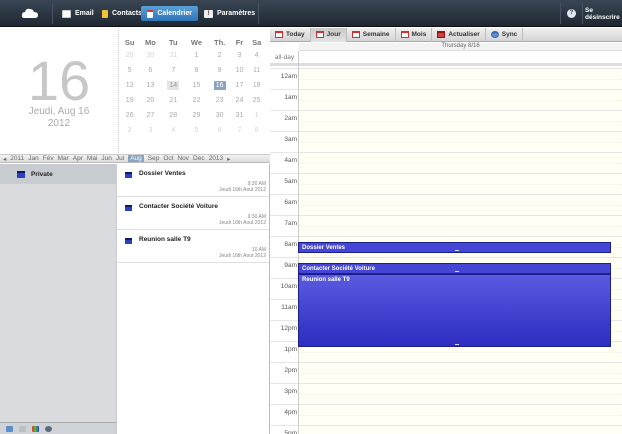 This screenshot has width=622, height=434. I want to click on hour-row: 4am, so click(446, 162).